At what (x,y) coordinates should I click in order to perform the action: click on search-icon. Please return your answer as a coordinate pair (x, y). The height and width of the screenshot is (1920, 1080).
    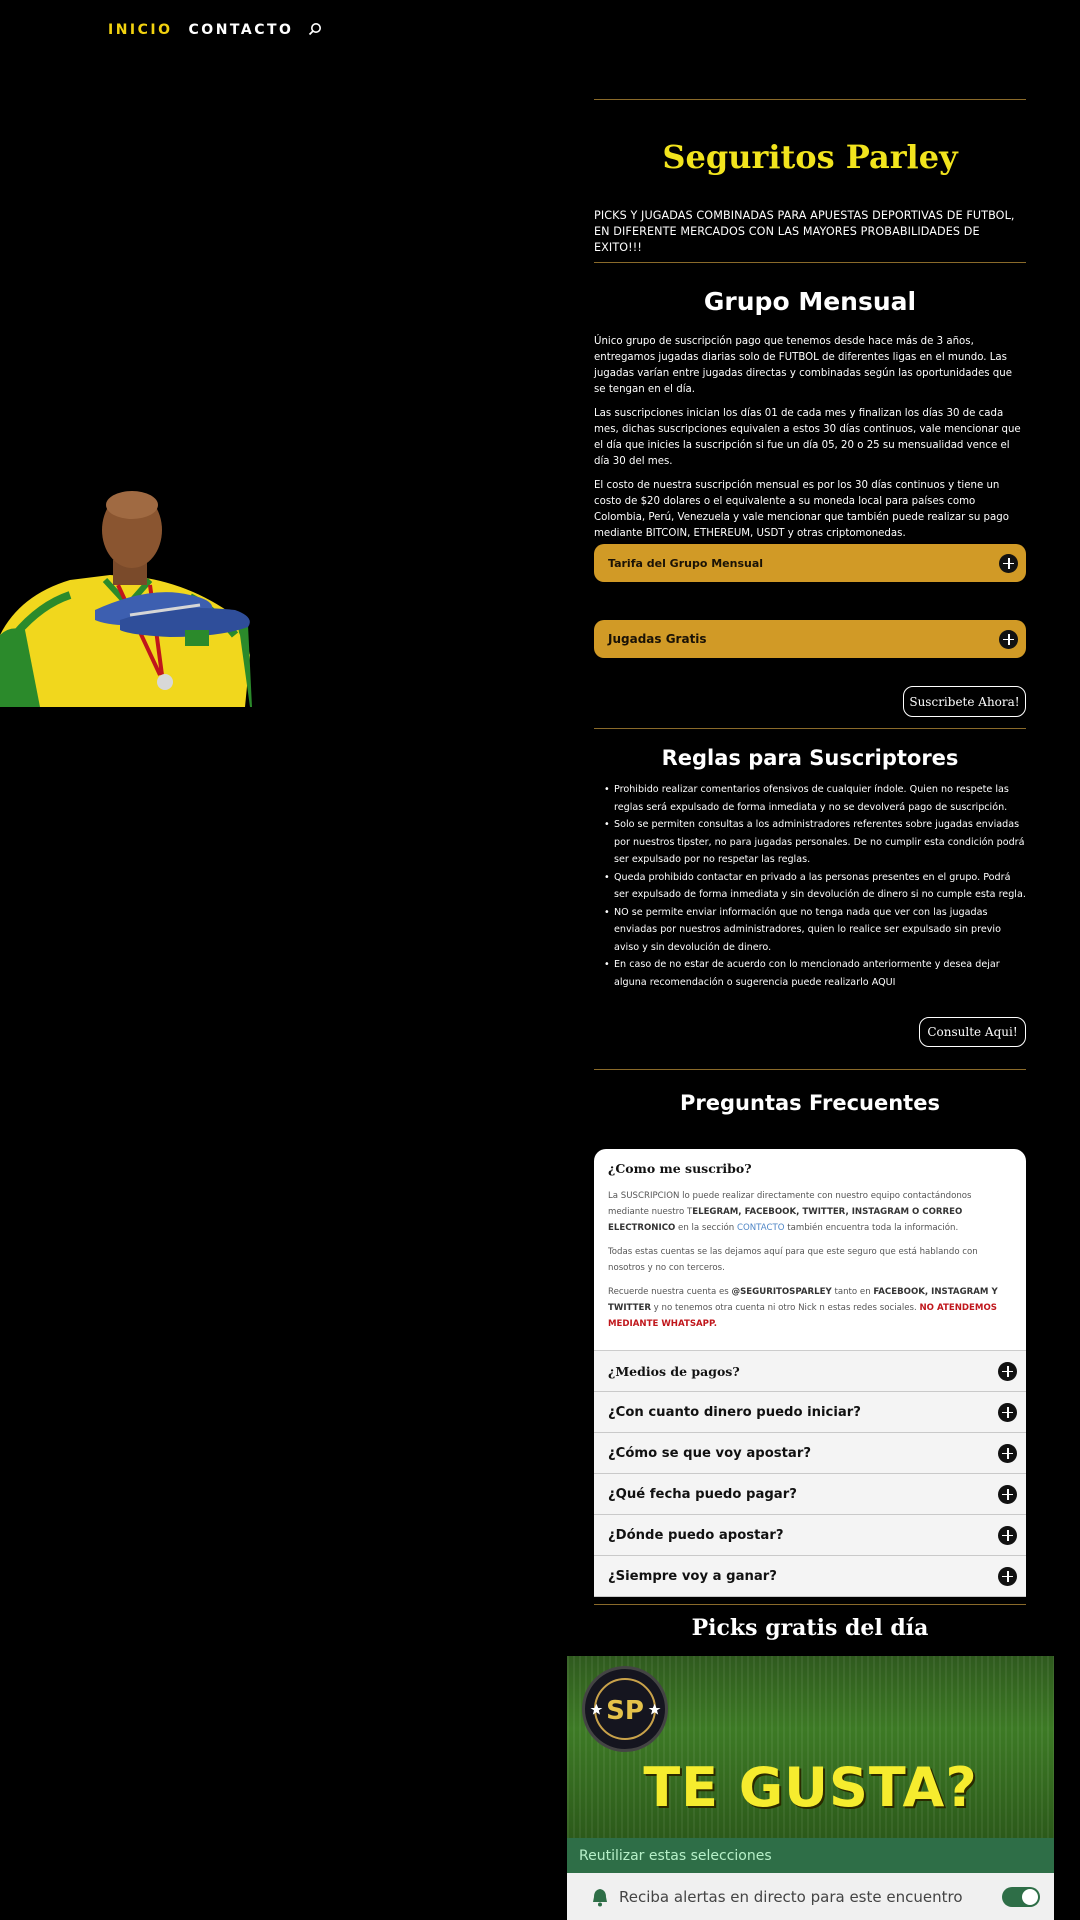
    Looking at the image, I should click on (315, 30).